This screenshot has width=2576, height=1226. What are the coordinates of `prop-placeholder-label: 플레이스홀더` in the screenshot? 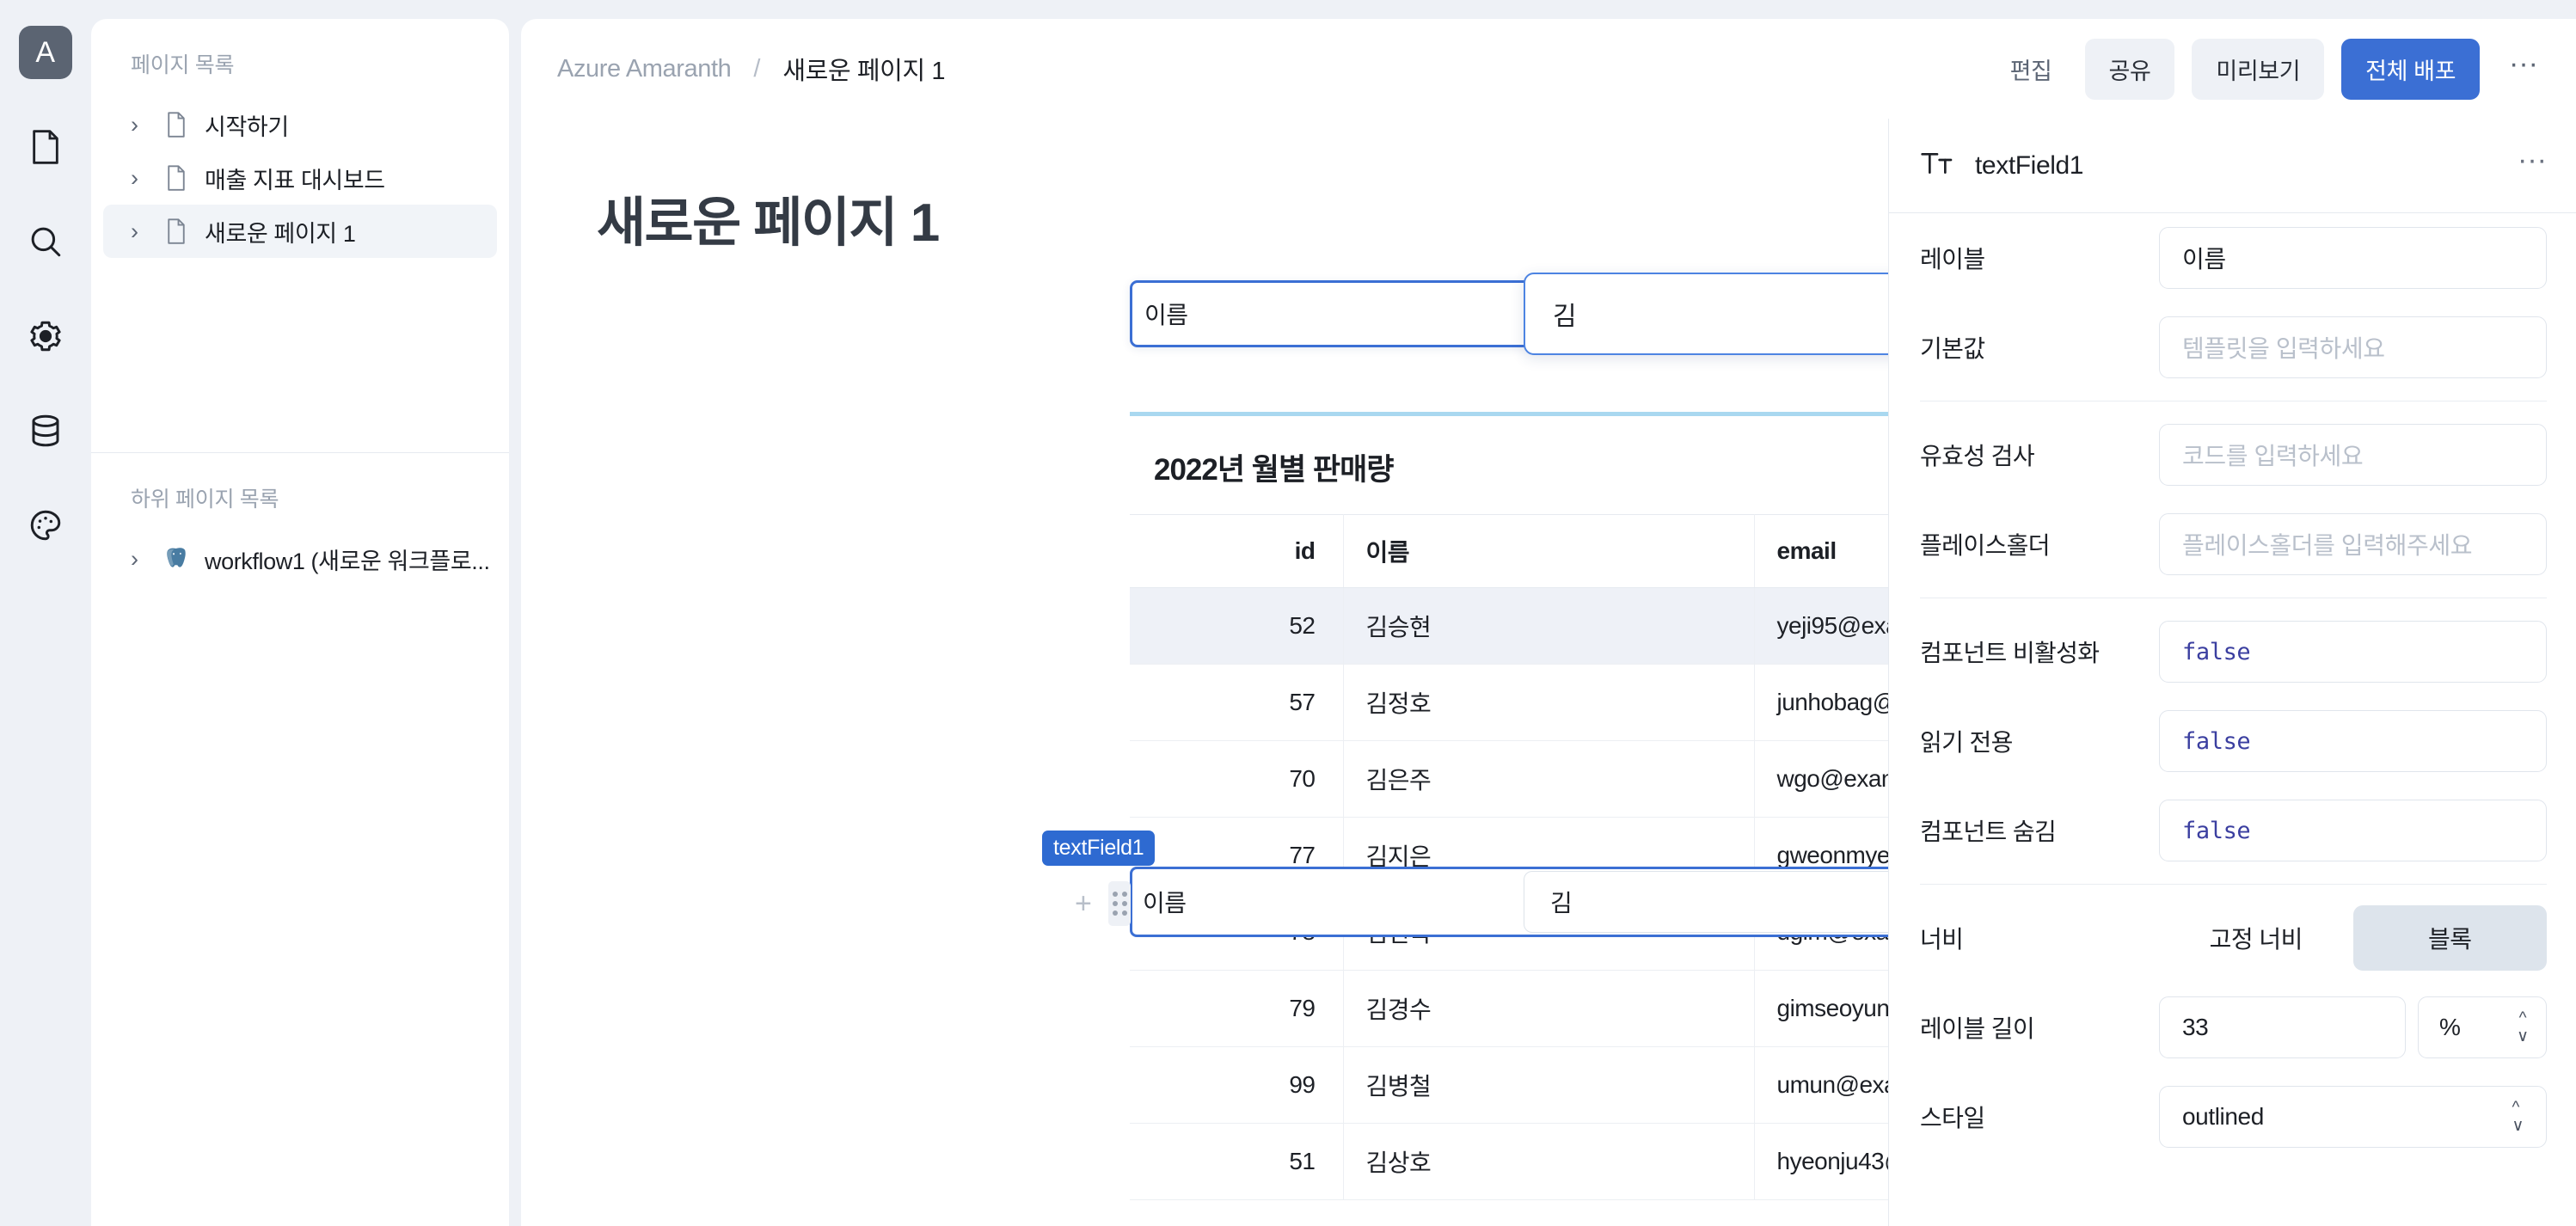 It's located at (1985, 545).